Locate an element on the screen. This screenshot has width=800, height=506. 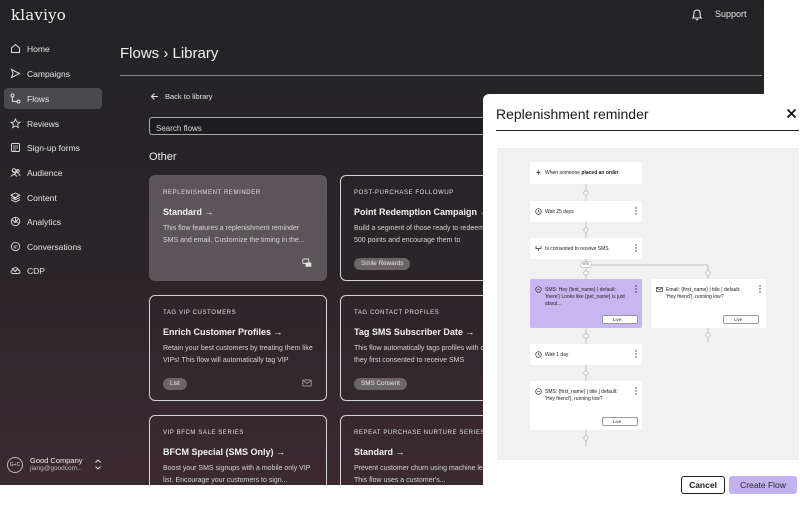
card-title: Tag SMS Subscriber Date → is located at coordinates (414, 332).